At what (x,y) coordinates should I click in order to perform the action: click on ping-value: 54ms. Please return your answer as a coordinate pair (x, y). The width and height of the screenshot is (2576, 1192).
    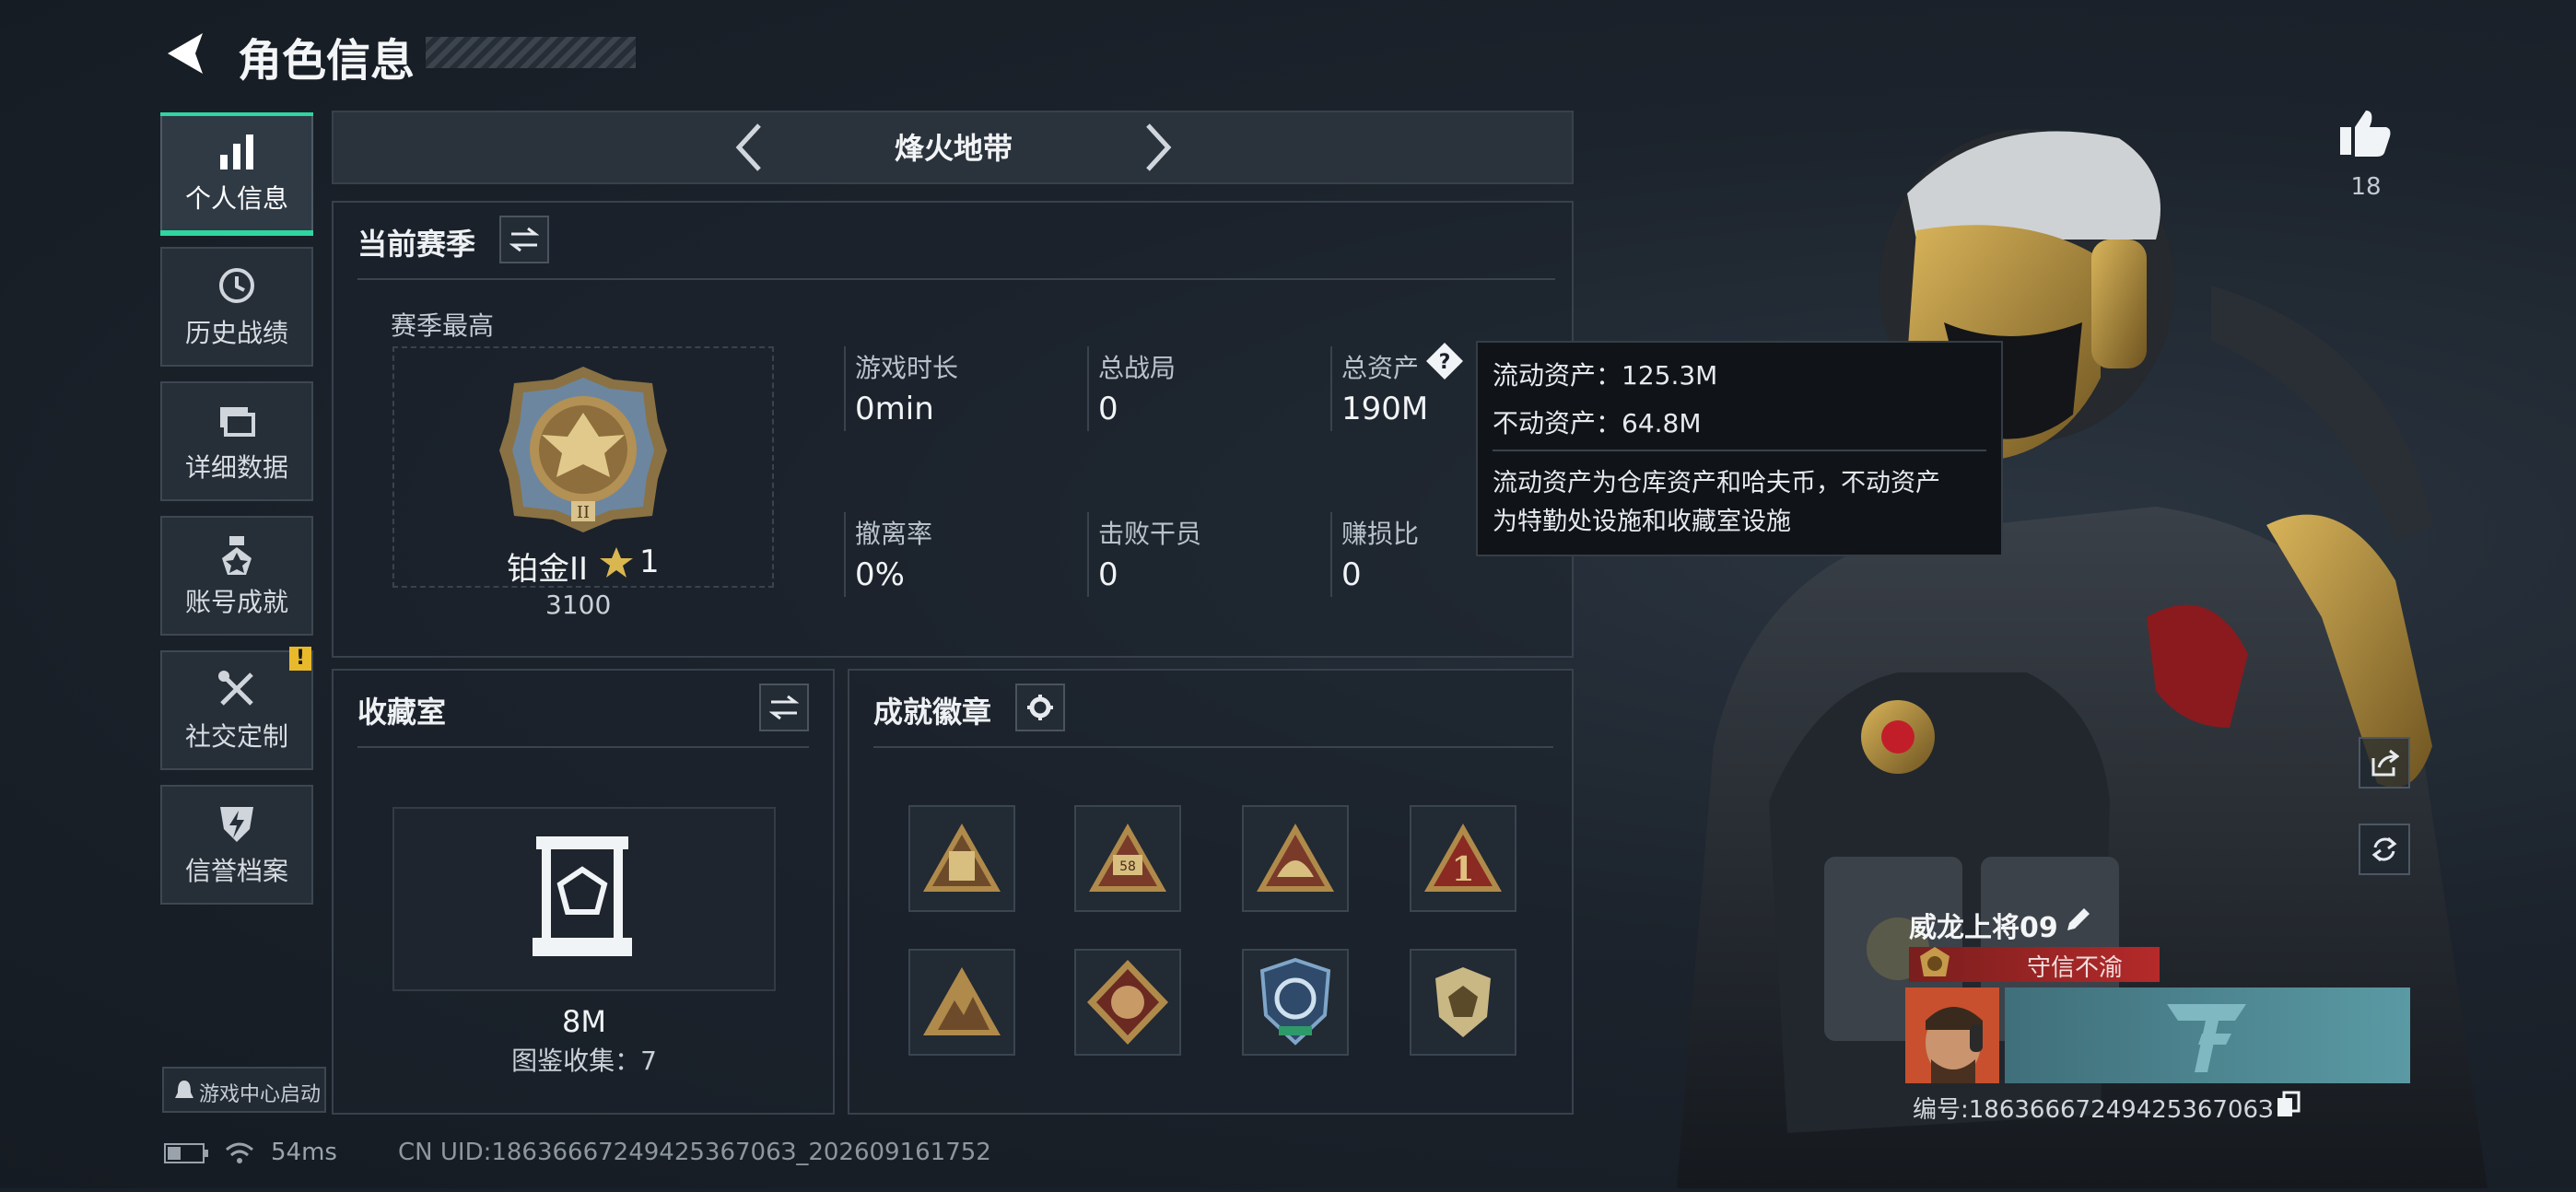
    Looking at the image, I should click on (304, 1152).